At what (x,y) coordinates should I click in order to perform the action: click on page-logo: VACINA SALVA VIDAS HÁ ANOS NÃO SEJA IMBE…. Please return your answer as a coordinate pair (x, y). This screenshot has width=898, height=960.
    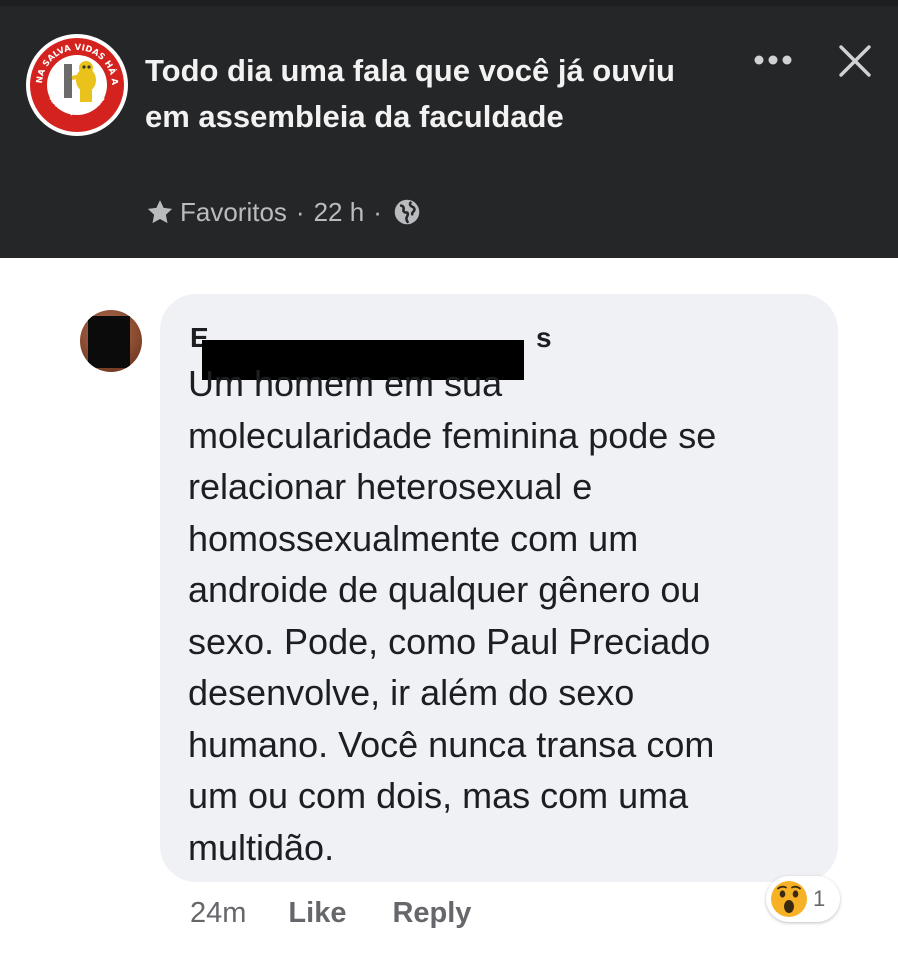
    Looking at the image, I should click on (77, 85).